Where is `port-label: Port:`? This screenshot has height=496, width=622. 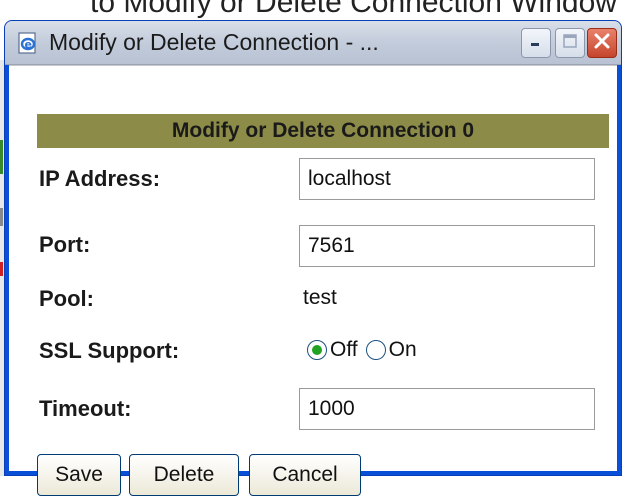 port-label: Port: is located at coordinates (65, 244).